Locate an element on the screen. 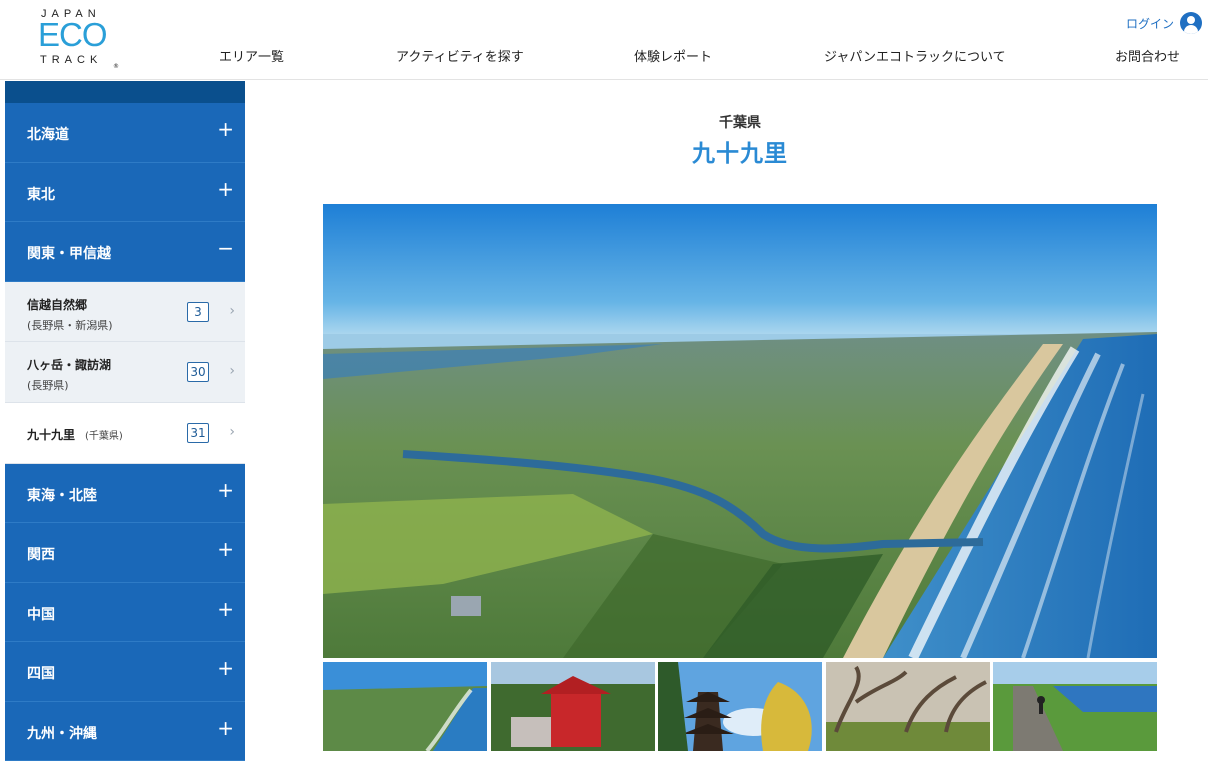 The width and height of the screenshot is (1208, 769). subarea-prefecture: (長野県) is located at coordinates (48, 385).